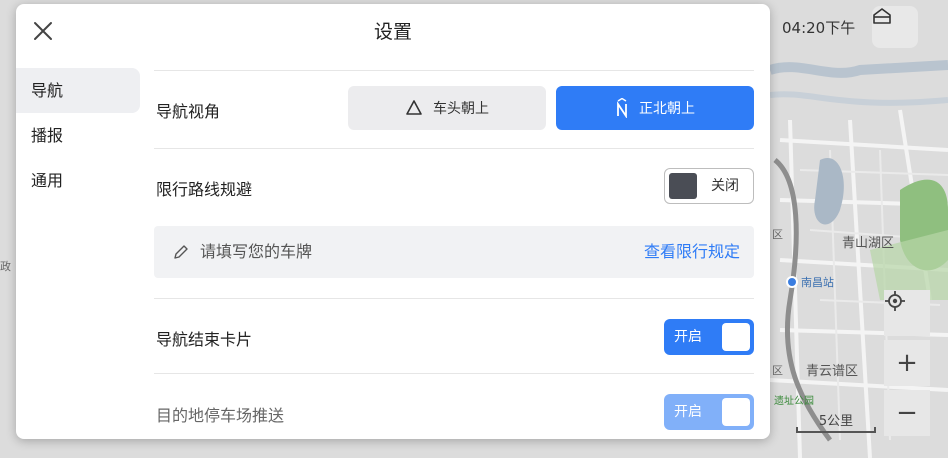 This screenshot has height=458, width=948. I want to click on north-up-option: 正北朝上, so click(655, 108).